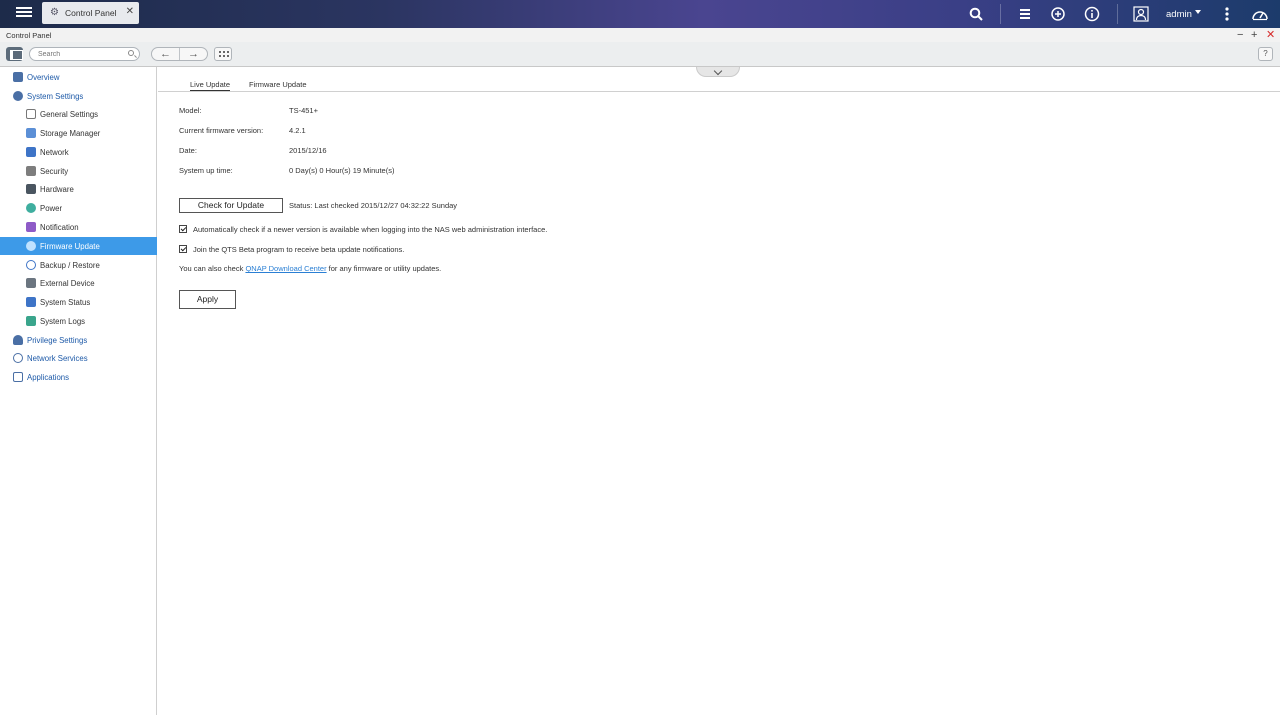 Image resolution: width=1280 pixels, height=715 pixels. I want to click on desktop-taskbar: ⚙ Control Panel ✕ admin, so click(640, 14).